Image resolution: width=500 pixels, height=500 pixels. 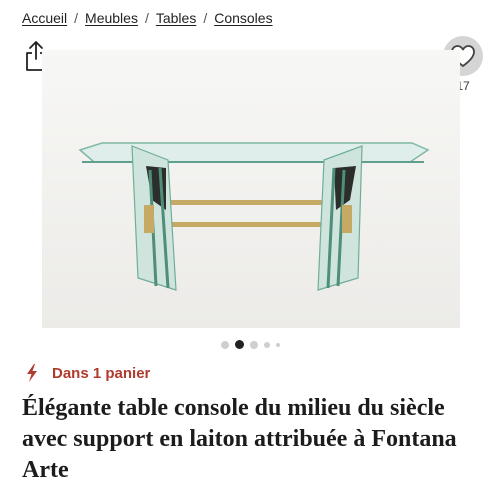 I want to click on breadcrumb-accueil: Accueil, so click(x=44, y=18).